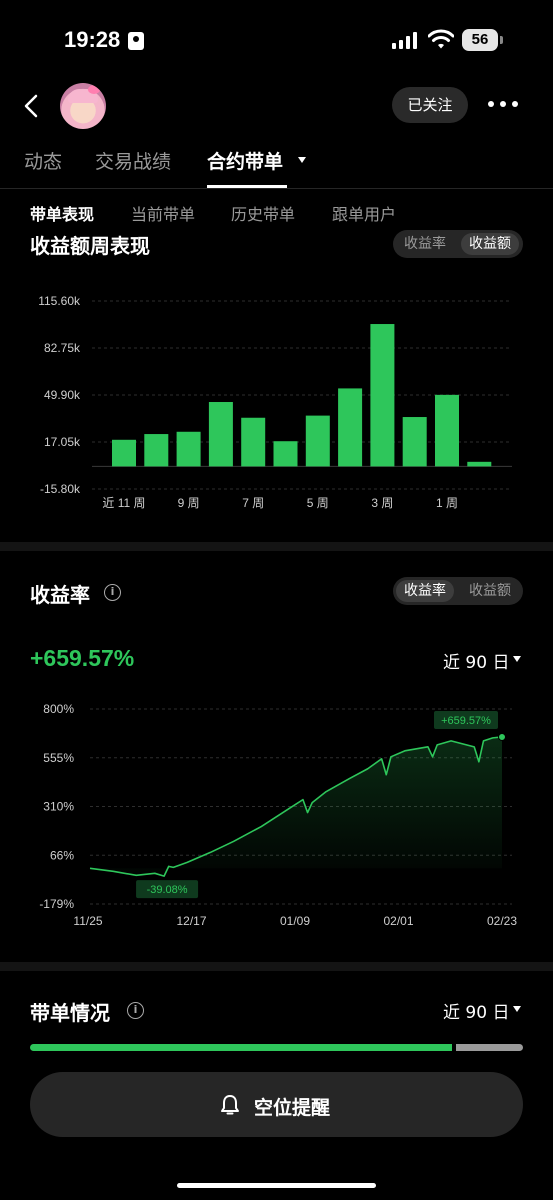  What do you see at coordinates (62, 213) in the screenshot?
I see `subtab-performance: 带单表现` at bounding box center [62, 213].